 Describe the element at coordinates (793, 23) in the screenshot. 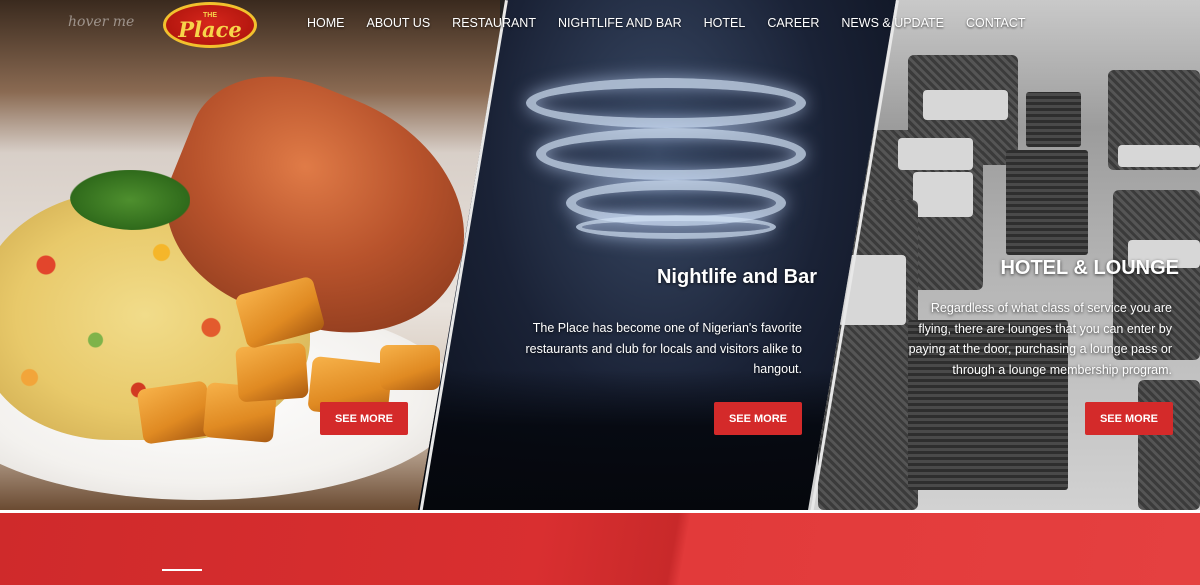

I see `nav-item-career: CAREER` at that location.